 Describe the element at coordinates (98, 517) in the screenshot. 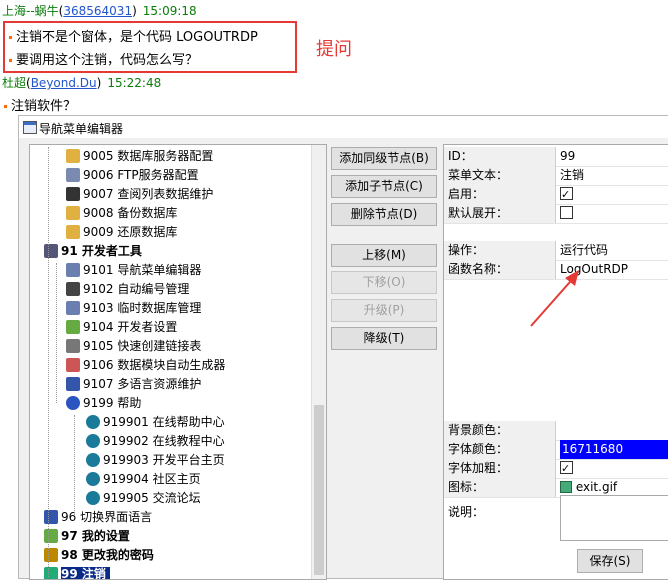

I see `tree-node: 96 切换界面语言` at that location.